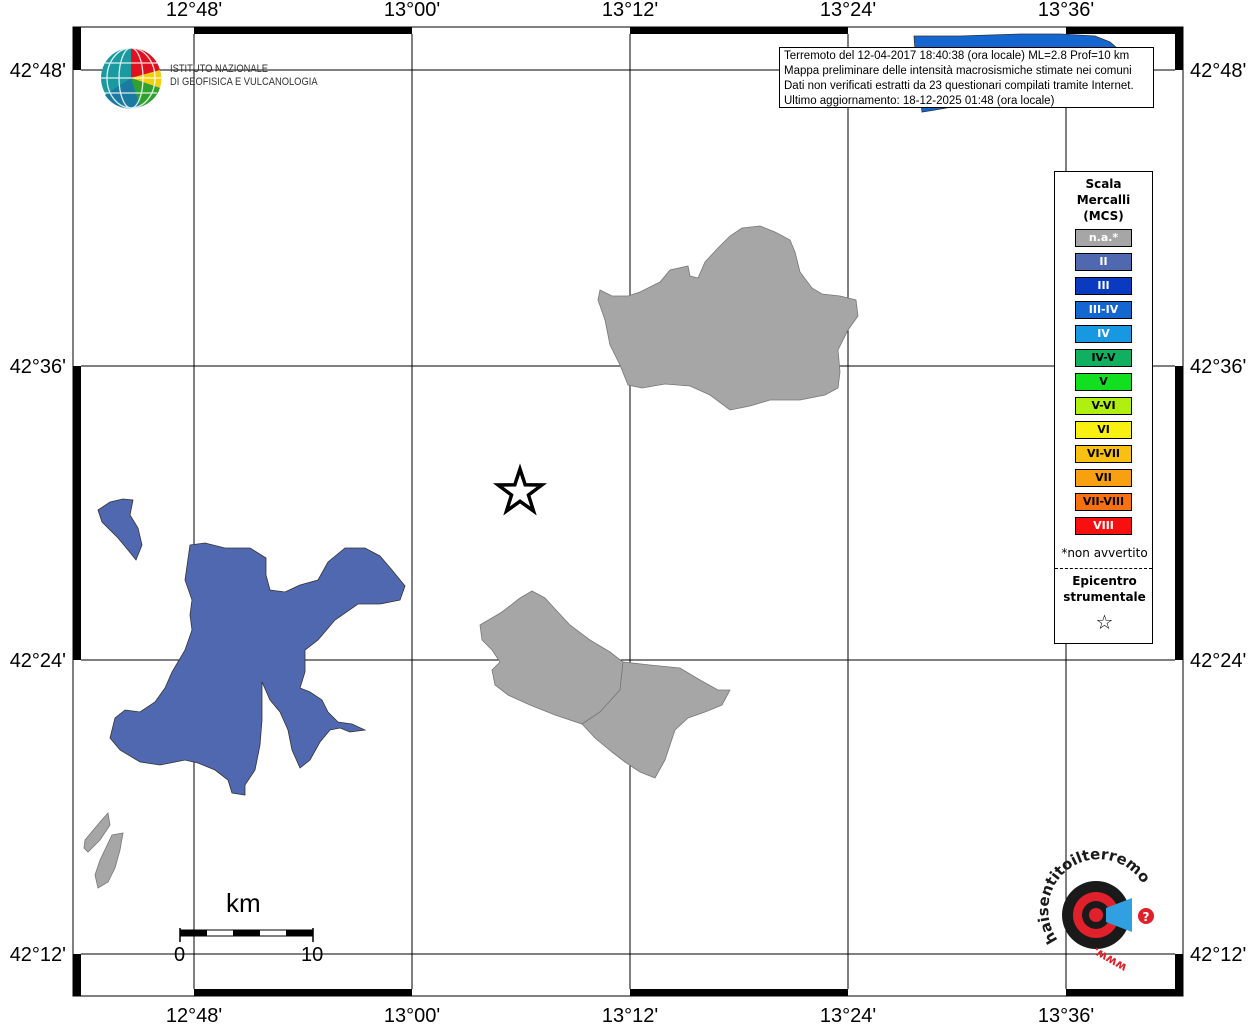 Image resolution: width=1256 pixels, height=1024 pixels. What do you see at coordinates (848, 10) in the screenshot?
I see `lon-label-top: 13°24'` at bounding box center [848, 10].